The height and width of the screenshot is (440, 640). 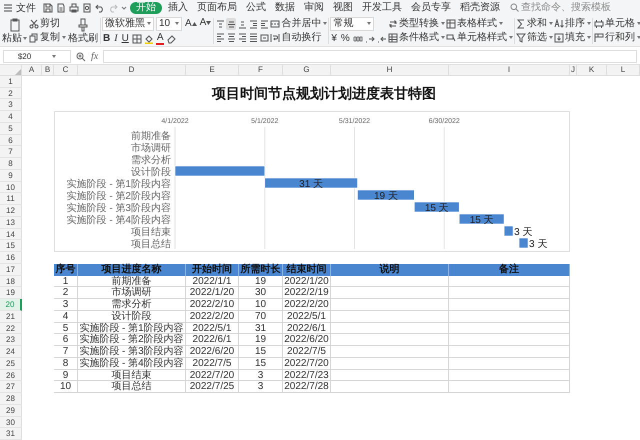 What do you see at coordinates (431, 8) in the screenshot?
I see `ribbon-tab: 会员专享` at bounding box center [431, 8].